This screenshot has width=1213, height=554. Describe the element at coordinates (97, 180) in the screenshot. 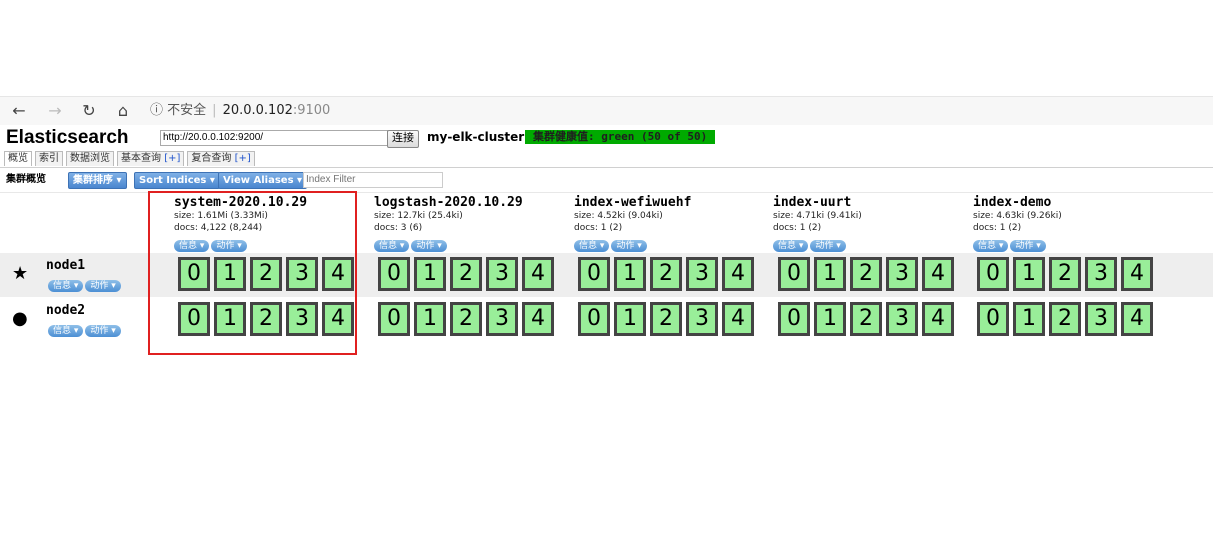

I see `cluster-sort-button: 集群排序 ▾` at that location.